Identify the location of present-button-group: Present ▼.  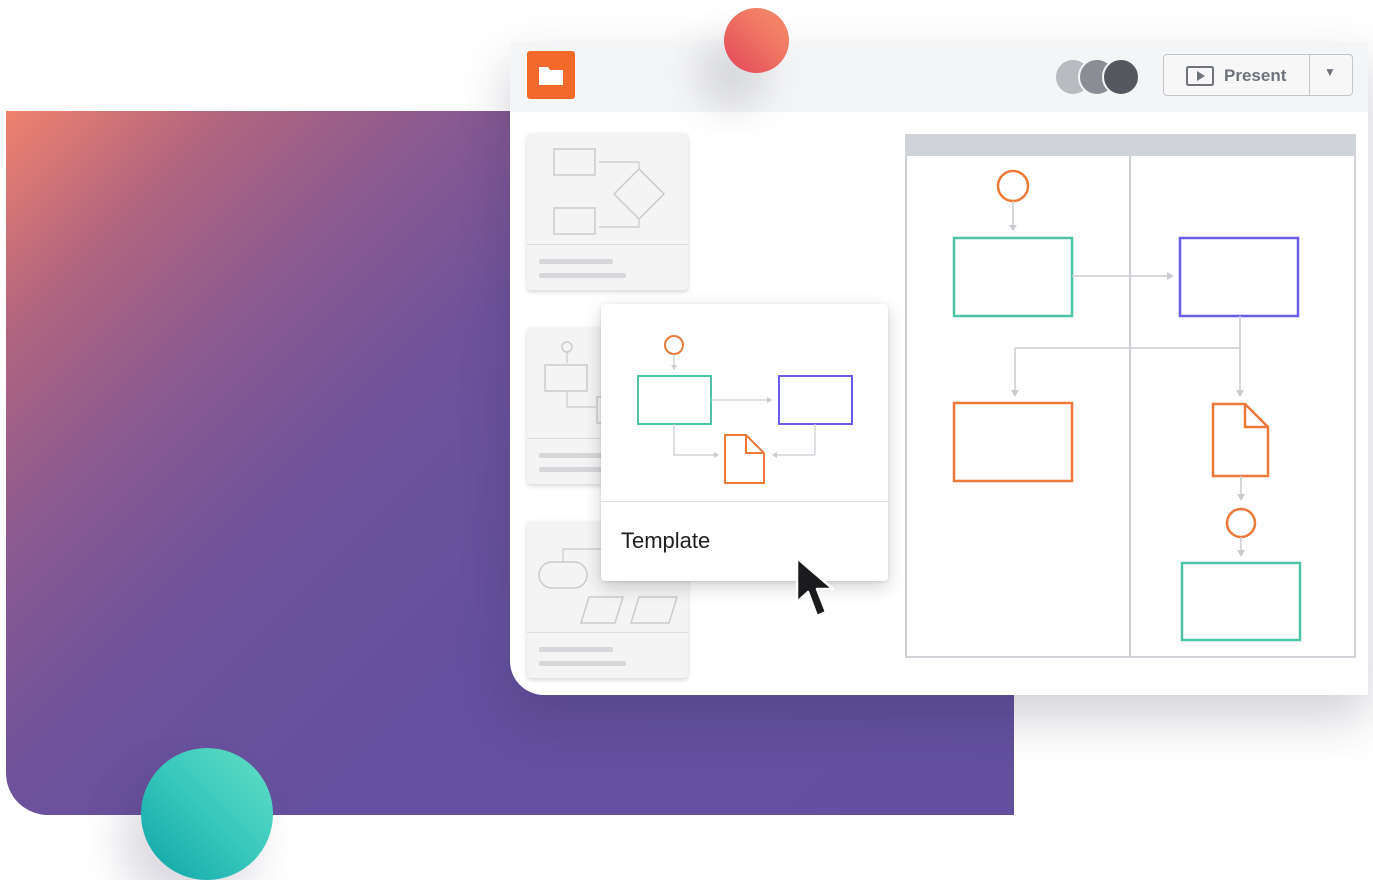
(1258, 75).